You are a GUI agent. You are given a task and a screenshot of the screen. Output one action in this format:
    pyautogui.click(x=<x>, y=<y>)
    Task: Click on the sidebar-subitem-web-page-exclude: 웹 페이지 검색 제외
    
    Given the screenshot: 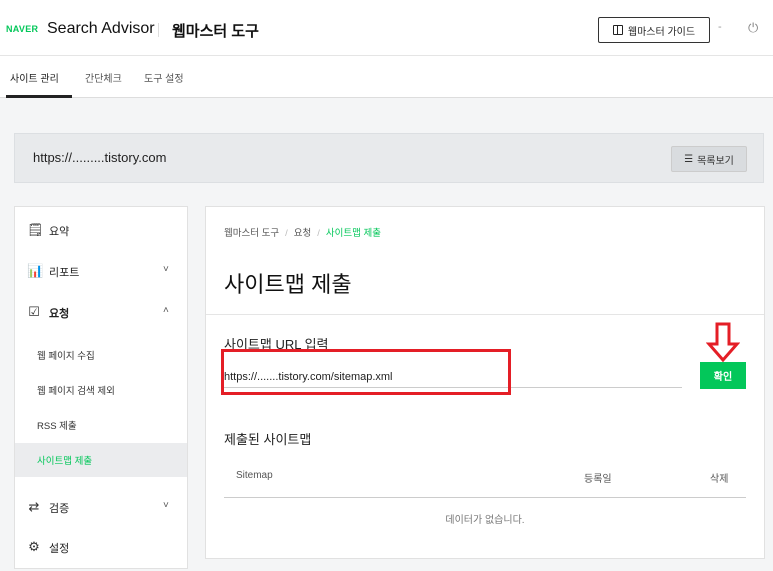 What is the action you would take?
    pyautogui.click(x=101, y=390)
    